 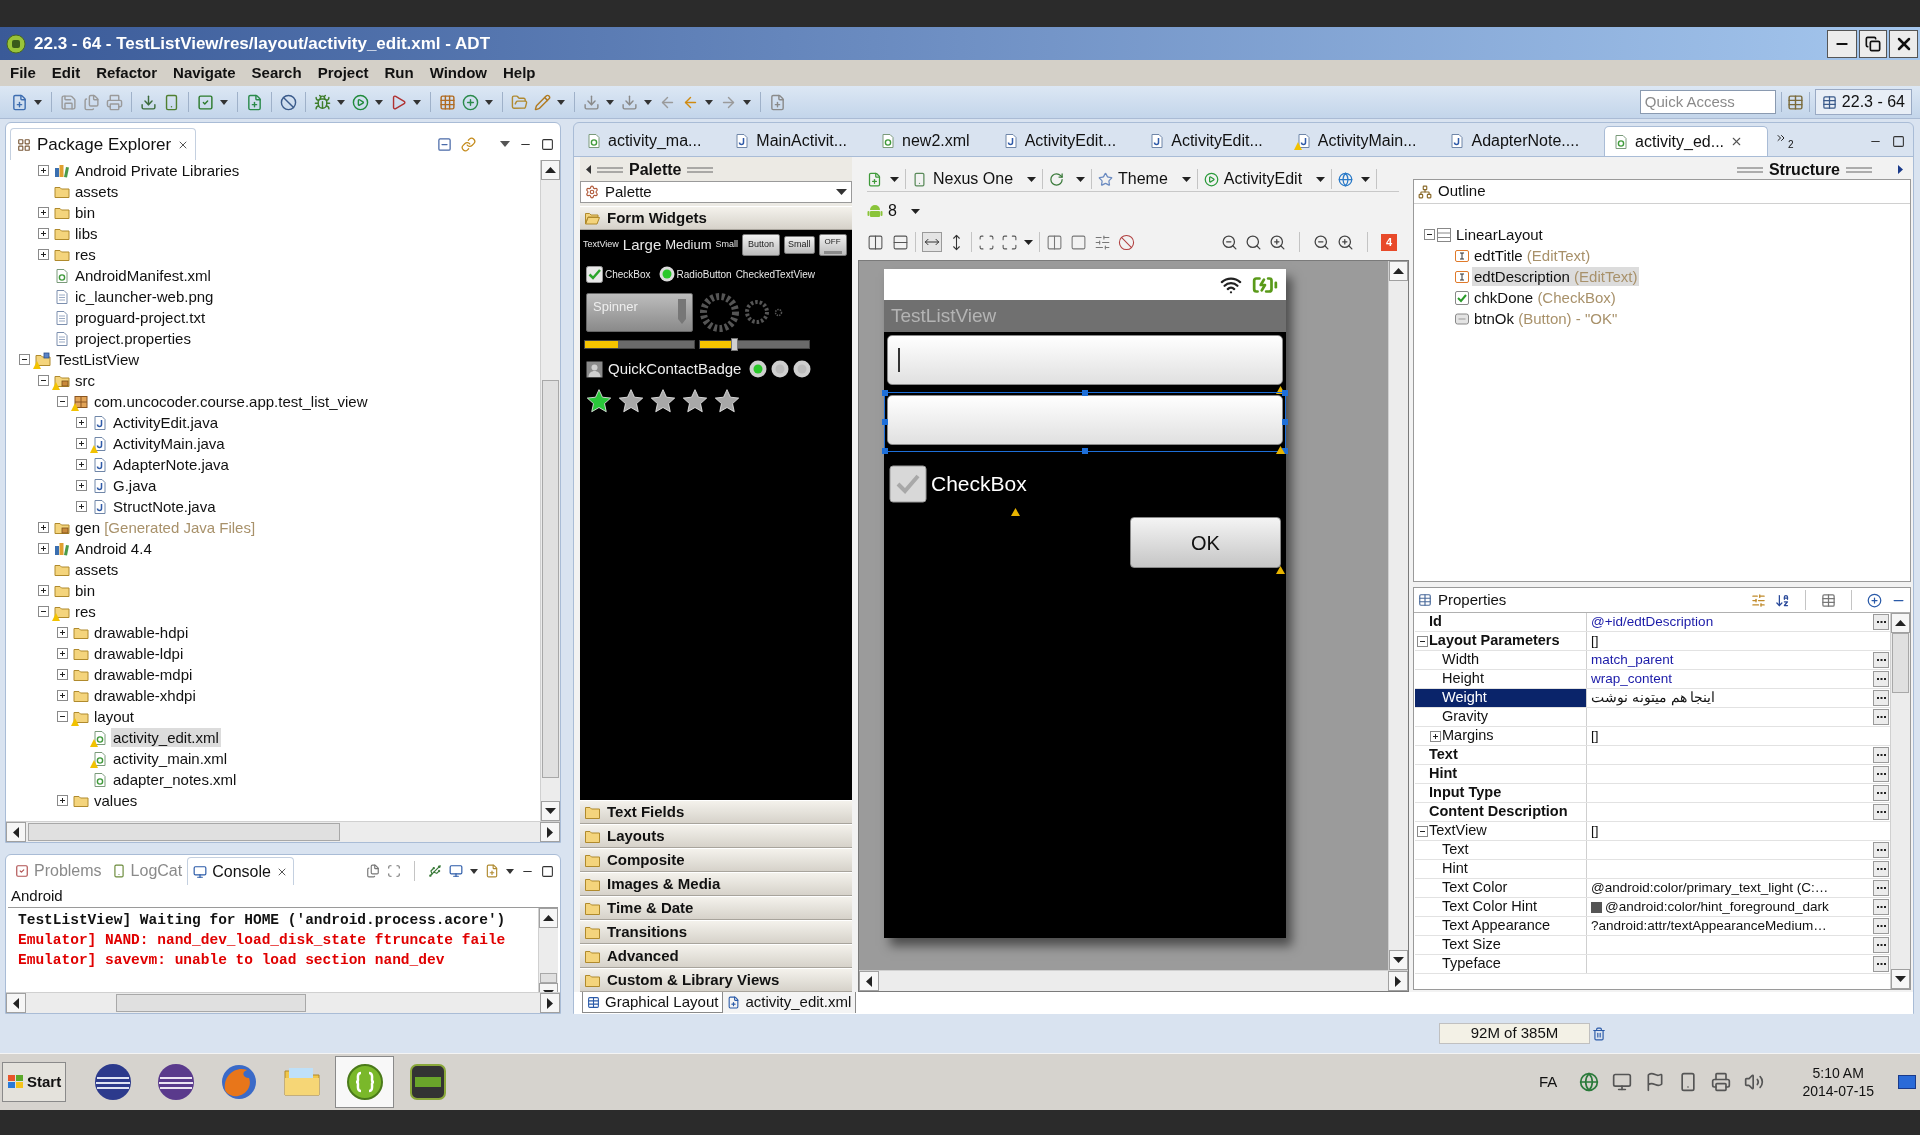 What do you see at coordinates (716, 908) in the screenshot?
I see `palette-section-header: Time & Date` at bounding box center [716, 908].